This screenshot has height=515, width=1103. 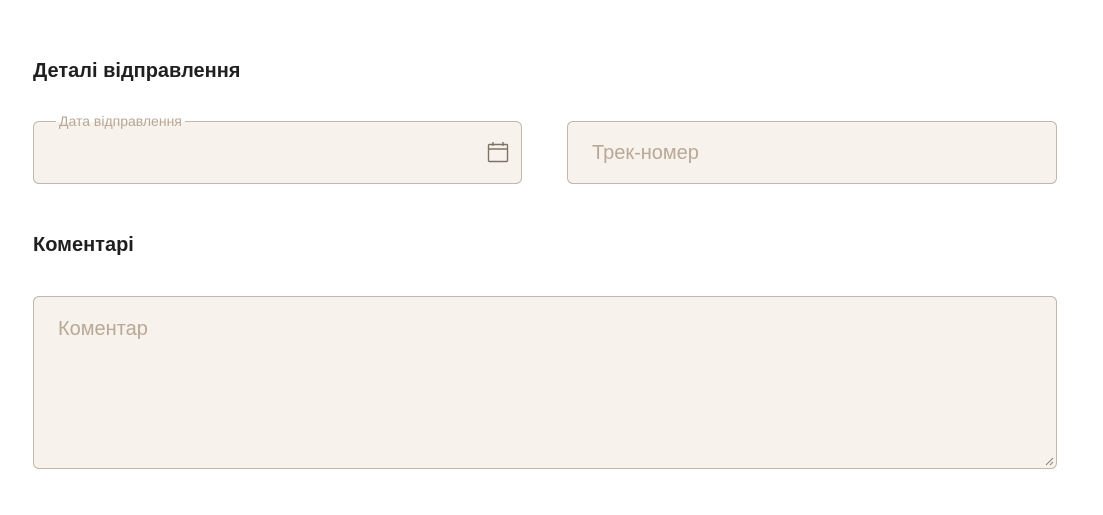 What do you see at coordinates (137, 71) in the screenshot?
I see `shipping-details-heading: Деталі відправлення` at bounding box center [137, 71].